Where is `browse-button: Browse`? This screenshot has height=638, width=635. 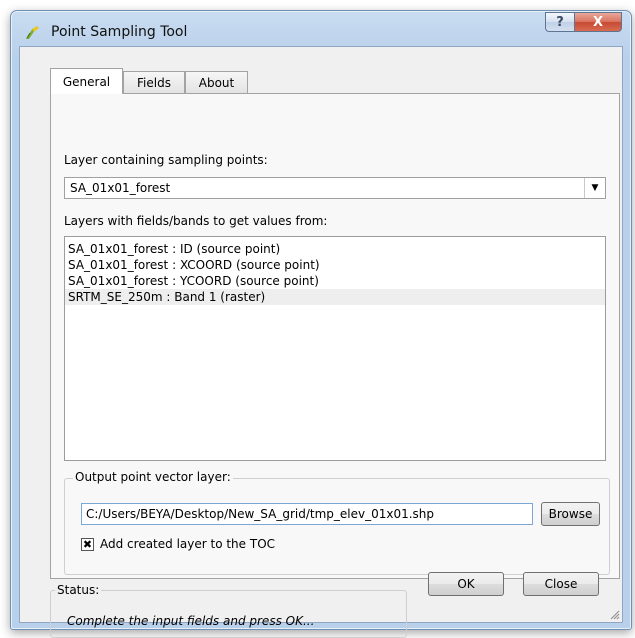
browse-button: Browse is located at coordinates (570, 514).